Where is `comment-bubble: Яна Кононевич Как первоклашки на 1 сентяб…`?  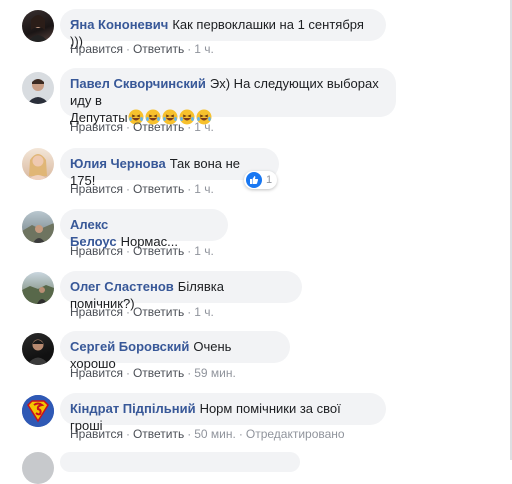 comment-bubble: Яна Кононевич Как первоклашки на 1 сентяб… is located at coordinates (223, 29).